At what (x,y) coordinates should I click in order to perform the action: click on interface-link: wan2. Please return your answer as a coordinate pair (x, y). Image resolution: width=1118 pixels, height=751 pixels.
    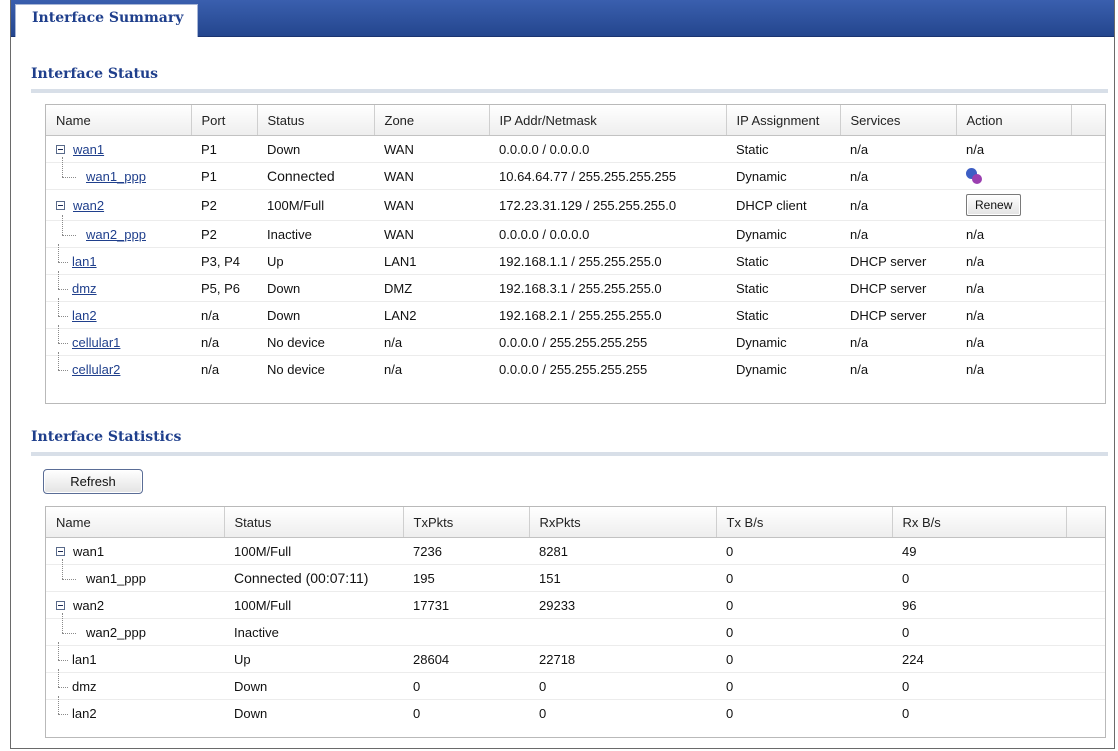
    Looking at the image, I should click on (88, 205).